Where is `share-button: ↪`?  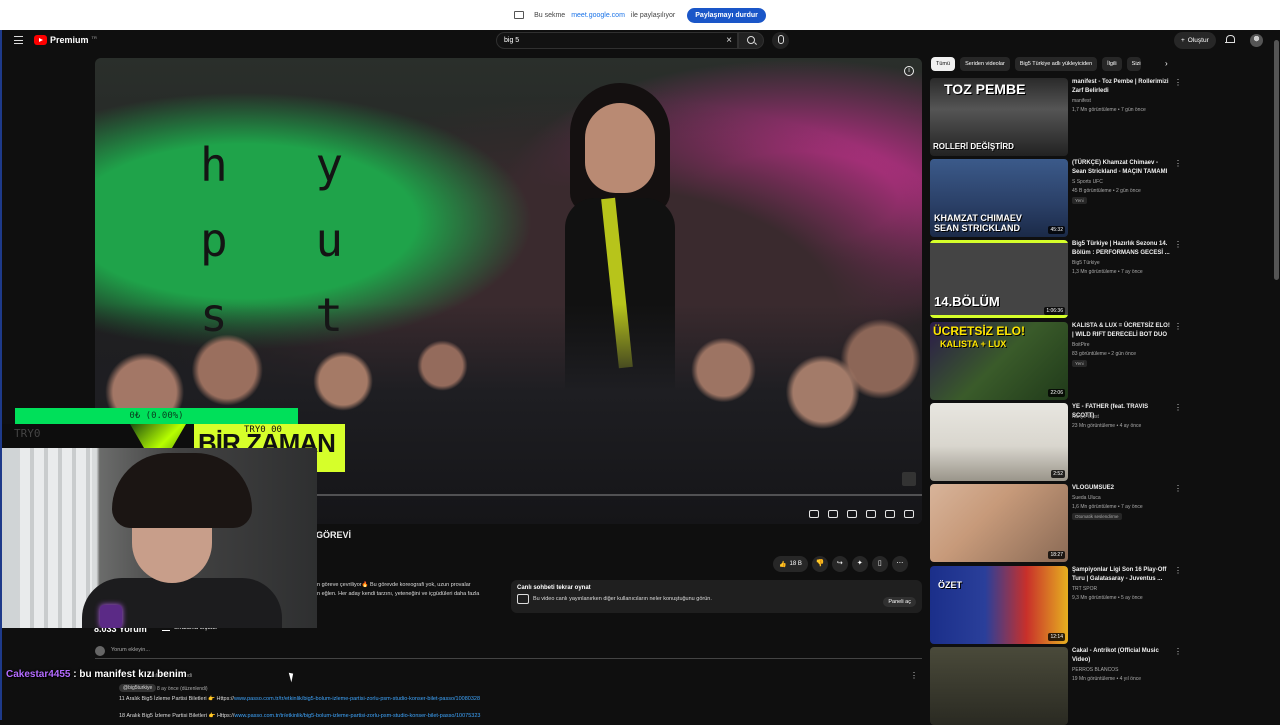
share-button: ↪ is located at coordinates (839, 564).